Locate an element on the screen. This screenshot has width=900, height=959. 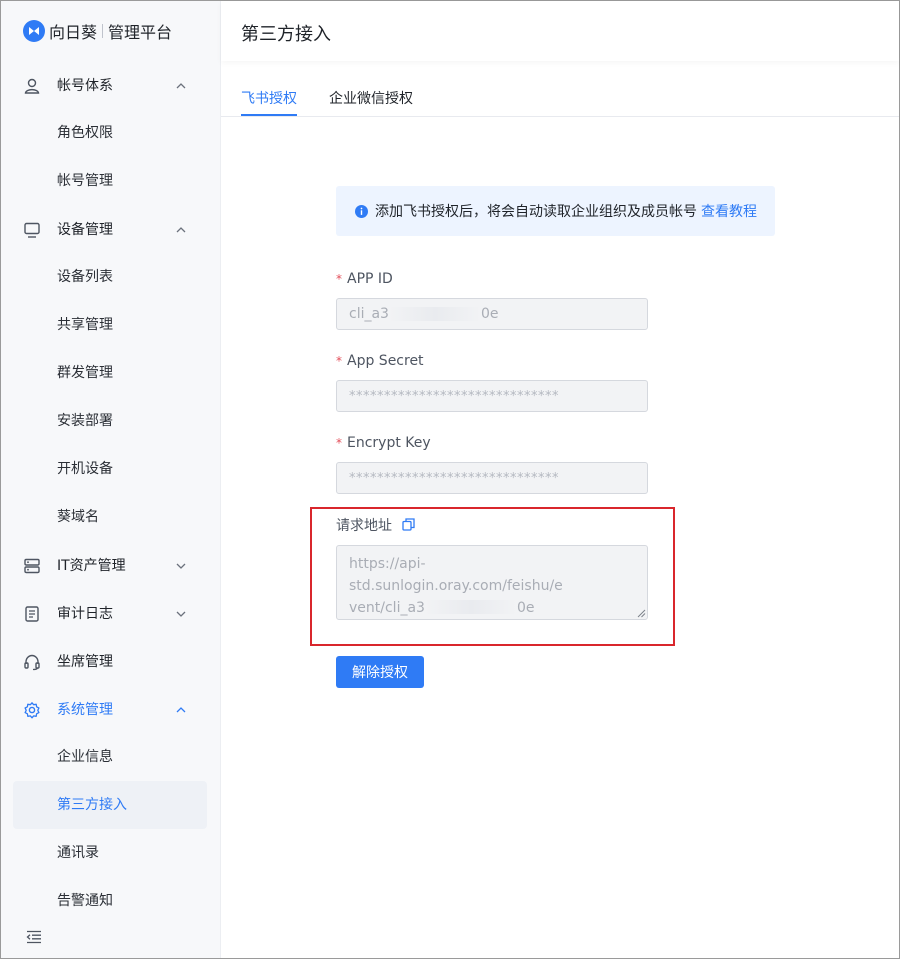
info-notice: 添加飞书授权后，将会自动读取企业组织及成员帐号 查看教程 is located at coordinates (555, 211).